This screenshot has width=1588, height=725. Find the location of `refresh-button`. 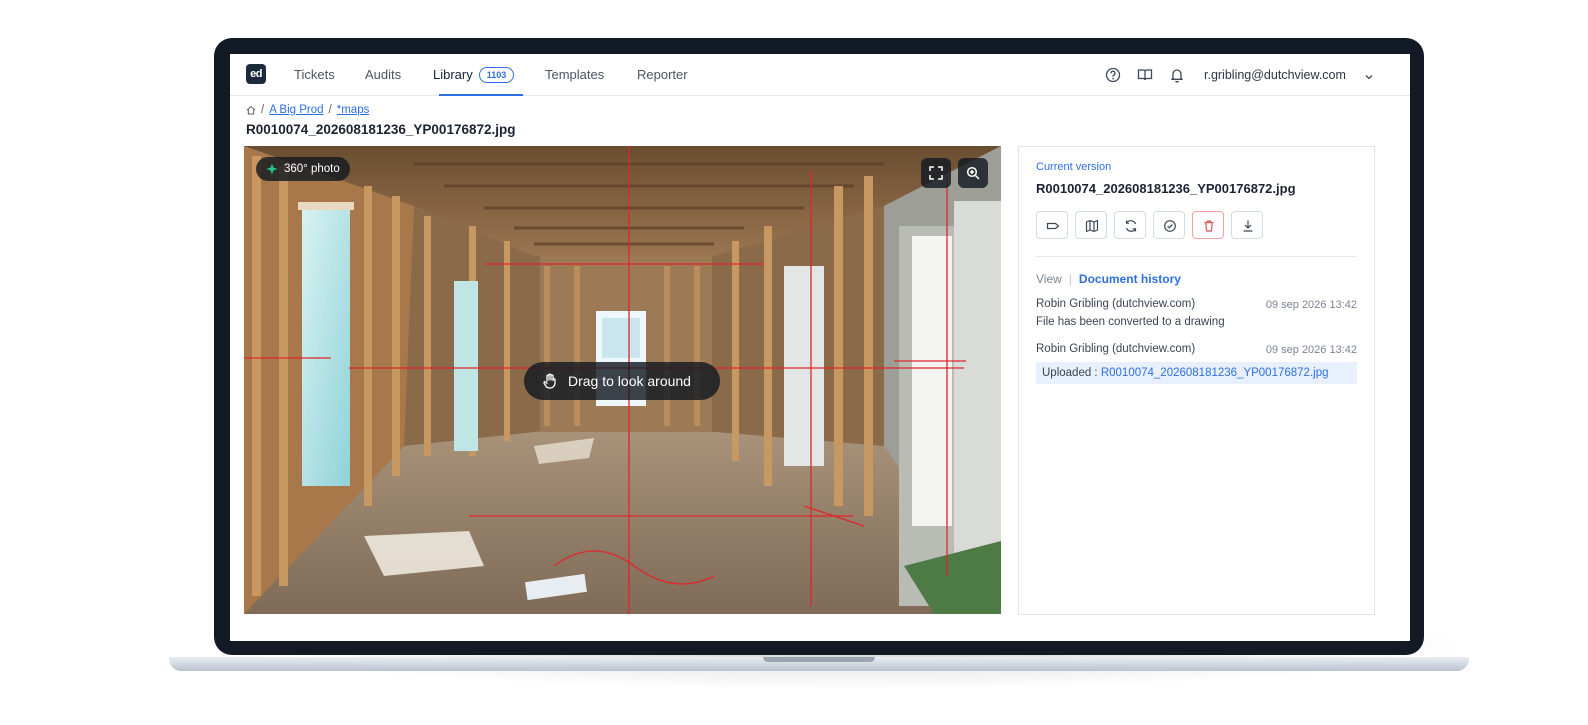

refresh-button is located at coordinates (1130, 225).